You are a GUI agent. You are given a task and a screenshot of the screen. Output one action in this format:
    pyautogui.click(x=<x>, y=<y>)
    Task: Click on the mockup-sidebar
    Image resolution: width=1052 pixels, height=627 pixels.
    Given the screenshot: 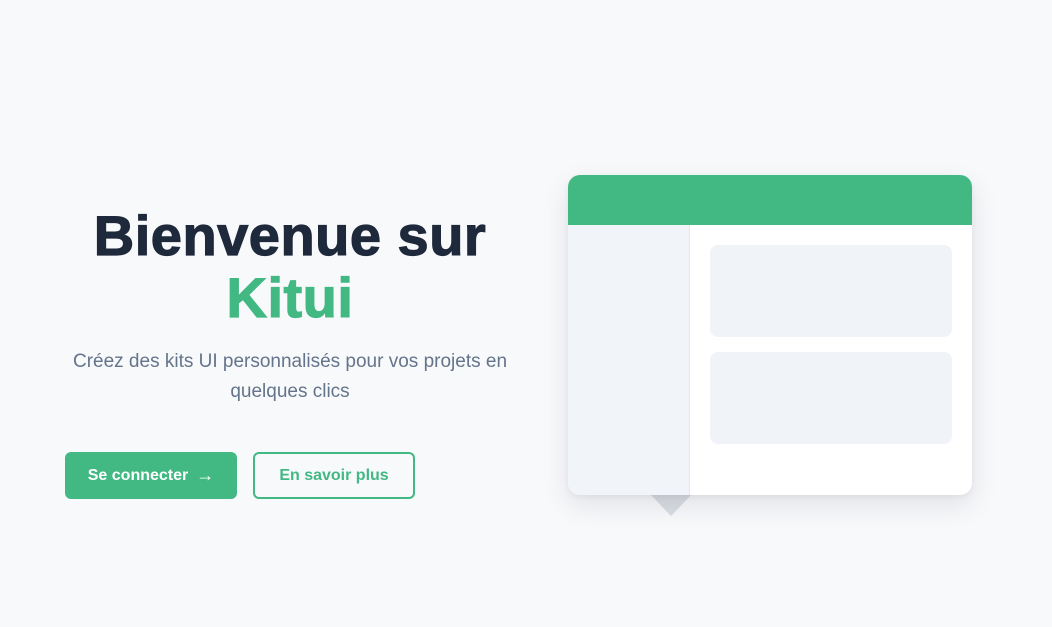 What is the action you would take?
    pyautogui.click(x=629, y=360)
    